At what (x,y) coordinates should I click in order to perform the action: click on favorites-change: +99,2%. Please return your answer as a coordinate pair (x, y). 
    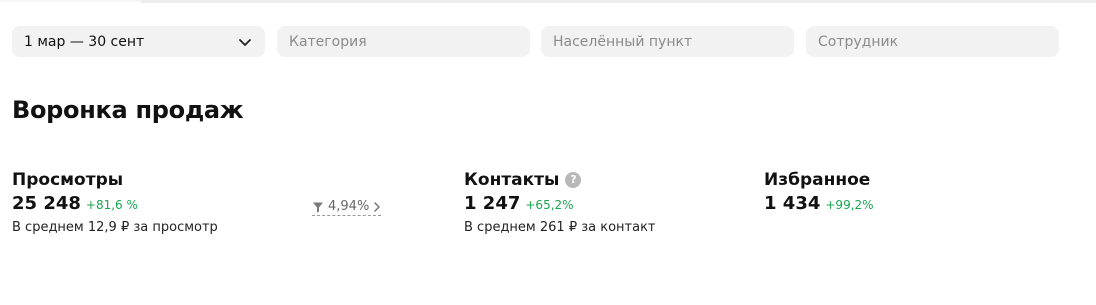
    Looking at the image, I should click on (849, 205).